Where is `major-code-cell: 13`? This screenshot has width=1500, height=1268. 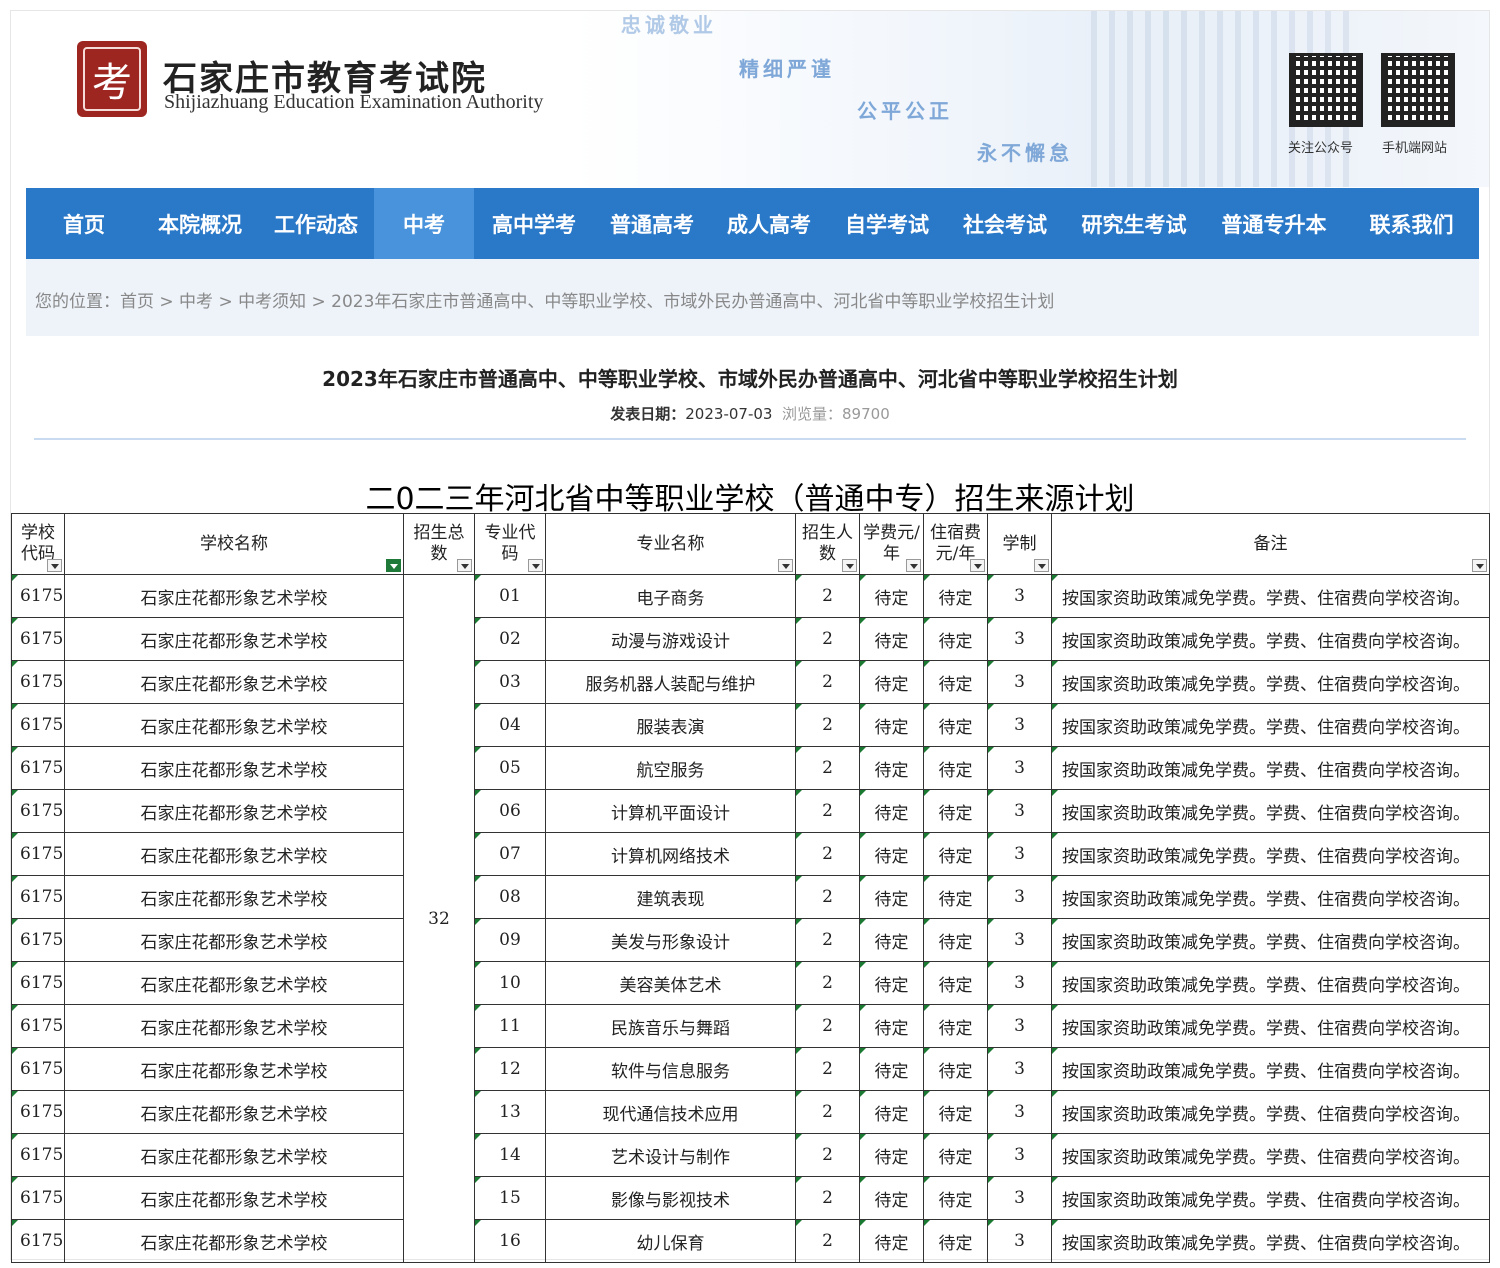 major-code-cell: 13 is located at coordinates (510, 1112).